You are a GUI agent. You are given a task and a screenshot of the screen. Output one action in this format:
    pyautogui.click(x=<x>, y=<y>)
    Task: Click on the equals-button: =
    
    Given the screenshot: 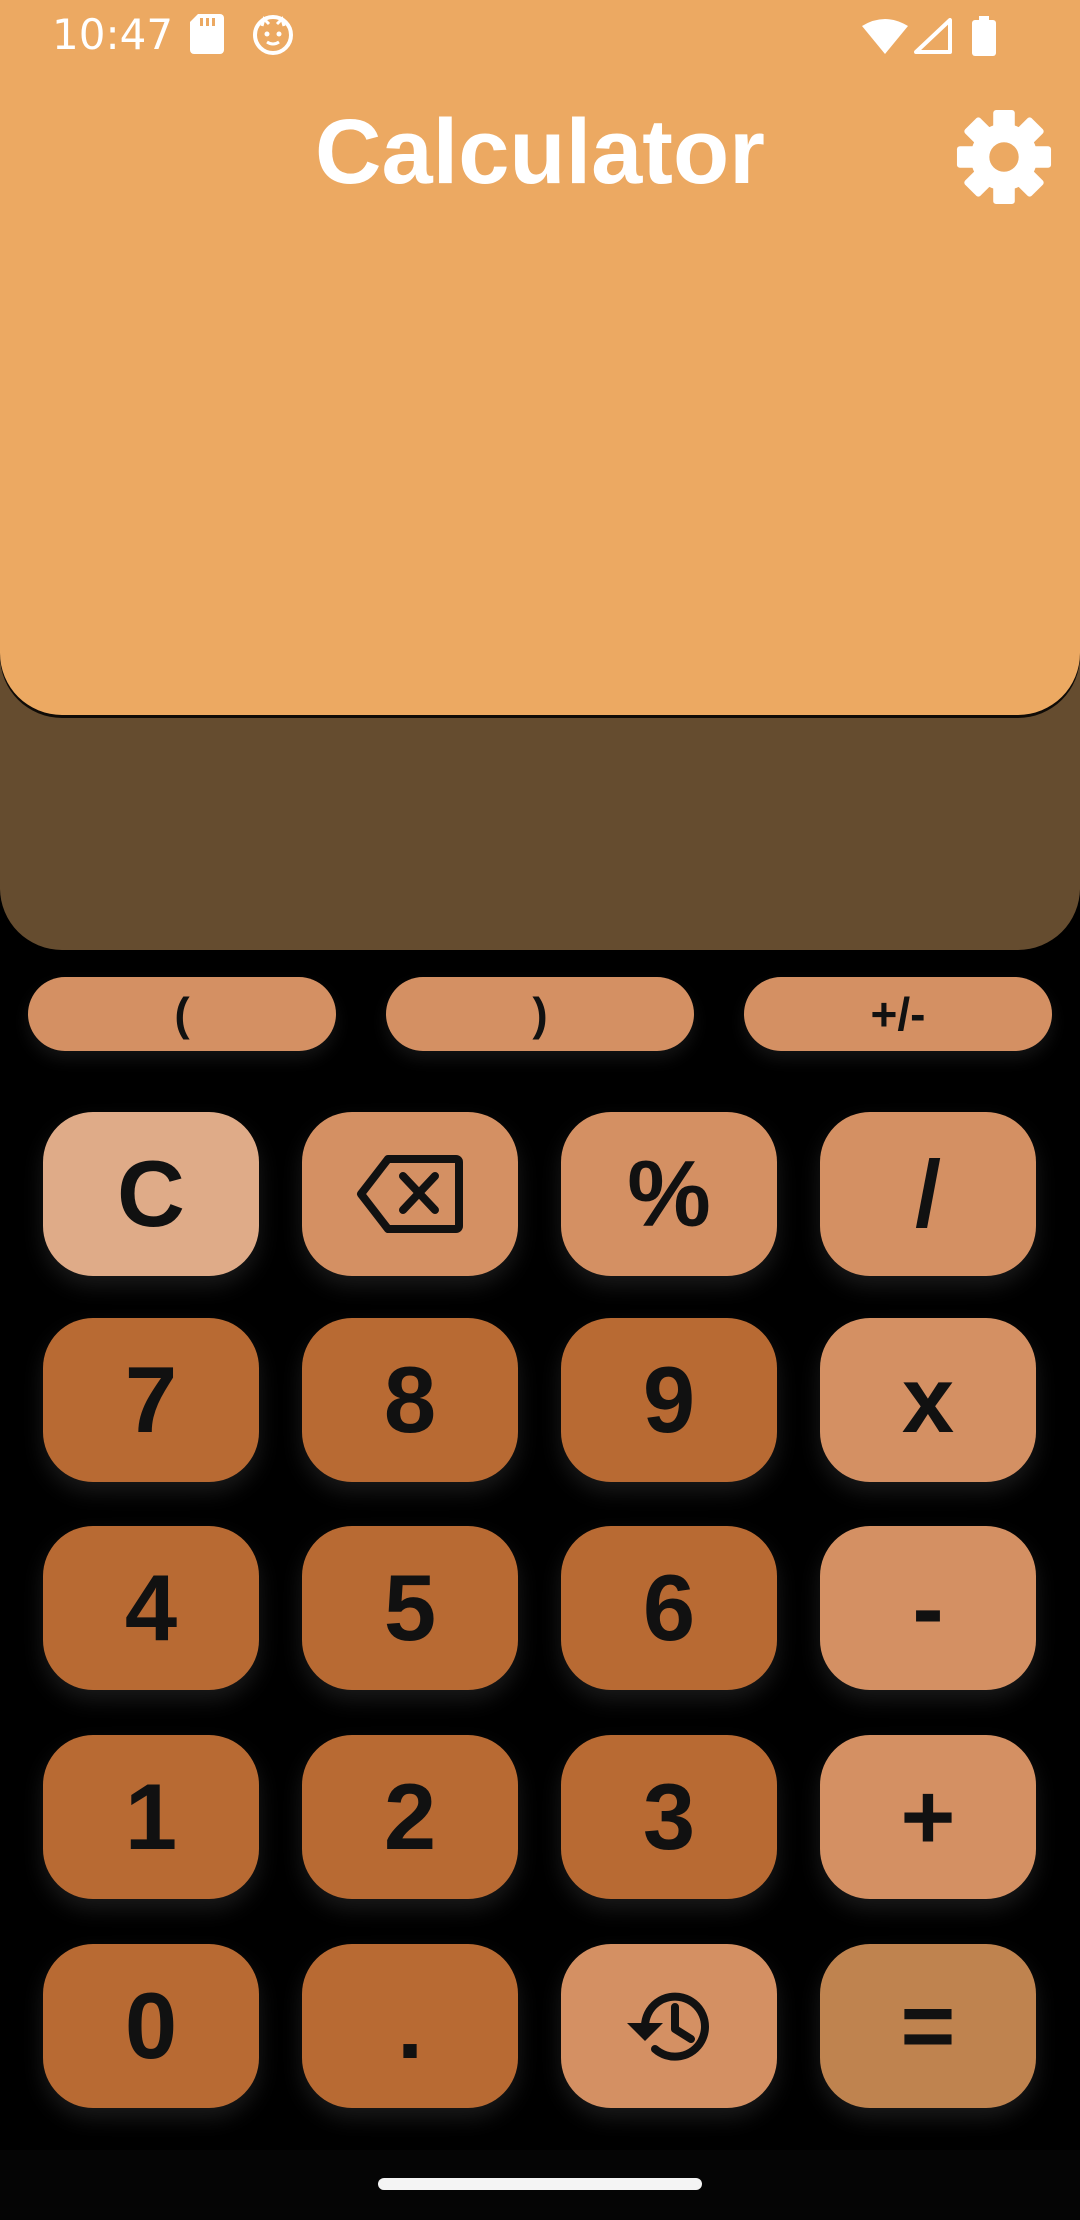 What is the action you would take?
    pyautogui.click(x=928, y=2026)
    